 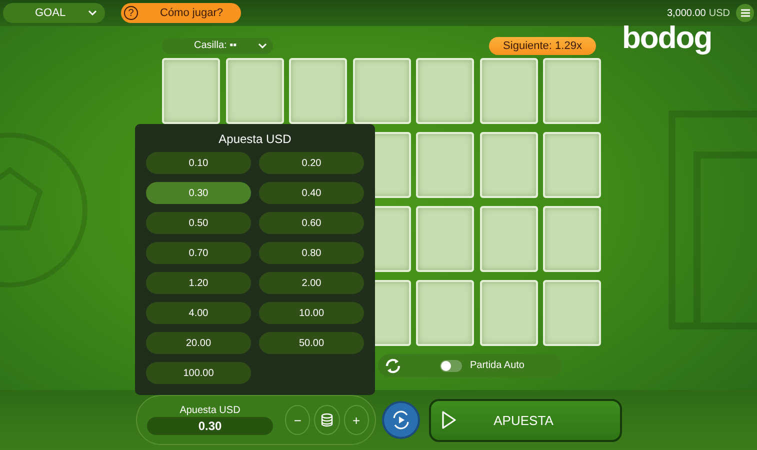 I want to click on bet-option: 0.20, so click(x=311, y=163).